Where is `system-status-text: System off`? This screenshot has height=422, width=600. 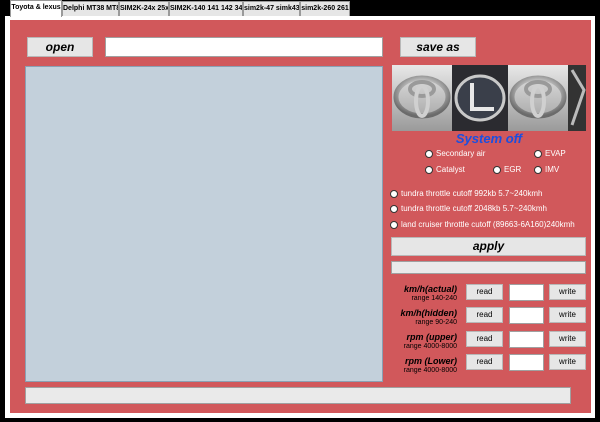 system-status-text: System off is located at coordinates (489, 138).